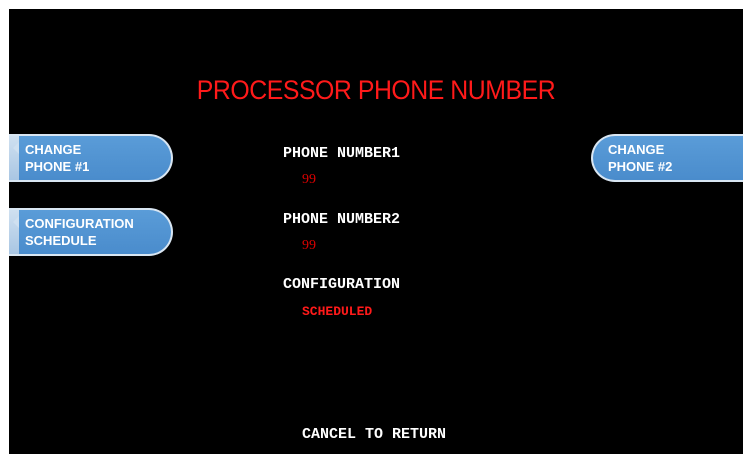  I want to click on phone-number2-value: 99, so click(309, 245).